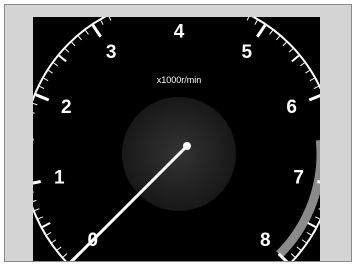 Image resolution: width=360 pixels, height=268 pixels. I want to click on scale-label-5: 5, so click(246, 52).